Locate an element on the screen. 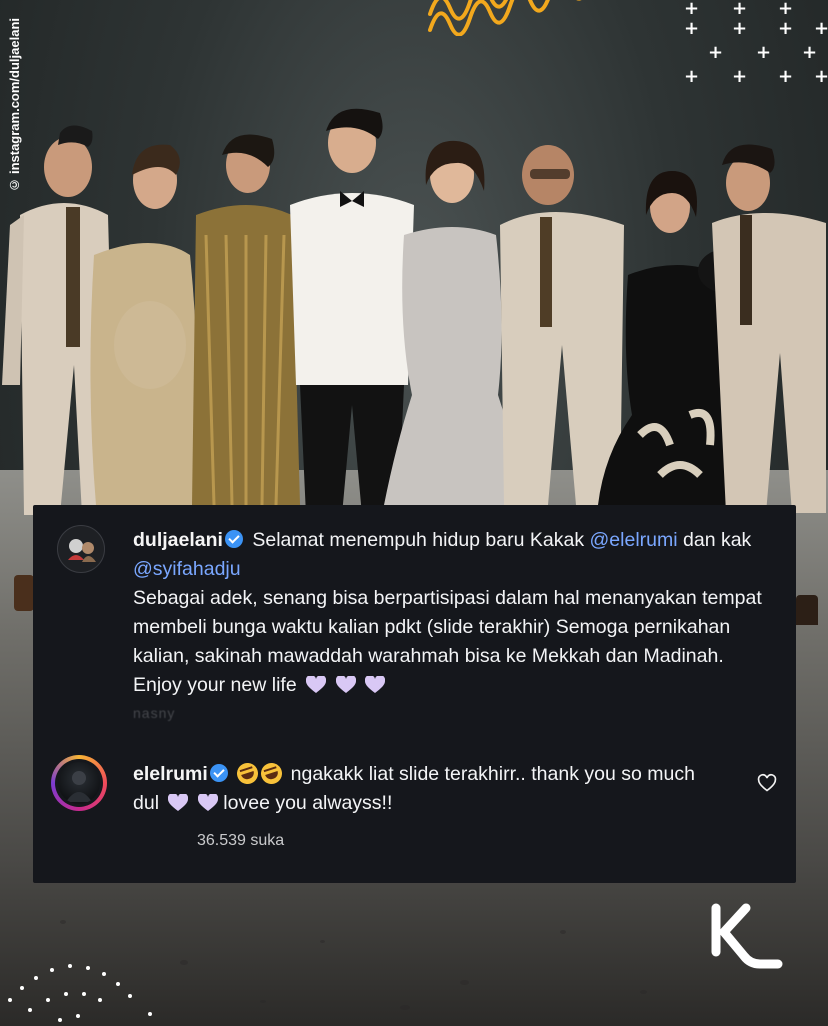  comment-username: duljaelani is located at coordinates (178, 540).